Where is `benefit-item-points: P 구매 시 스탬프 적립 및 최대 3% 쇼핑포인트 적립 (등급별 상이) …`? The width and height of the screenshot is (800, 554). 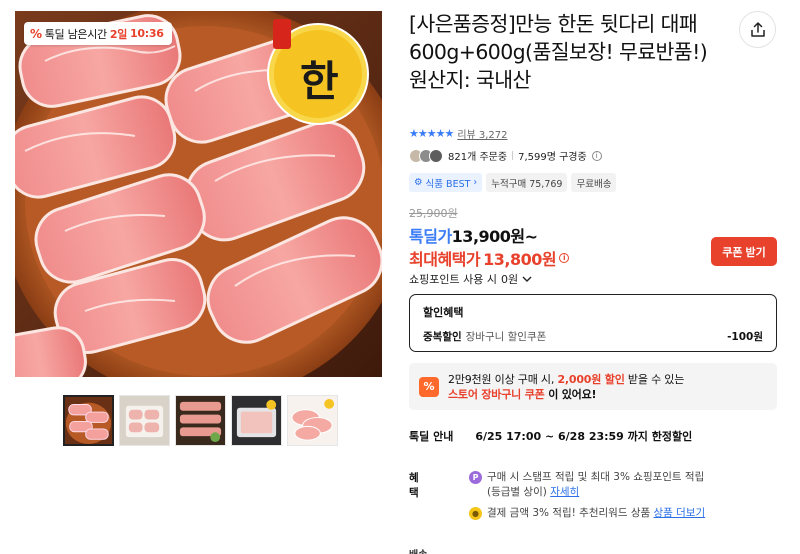 benefit-item-points: P 구매 시 스탬프 적립 및 최대 3% 쇼핑포인트 적립 (등급별 상이) … is located at coordinates (587, 485).